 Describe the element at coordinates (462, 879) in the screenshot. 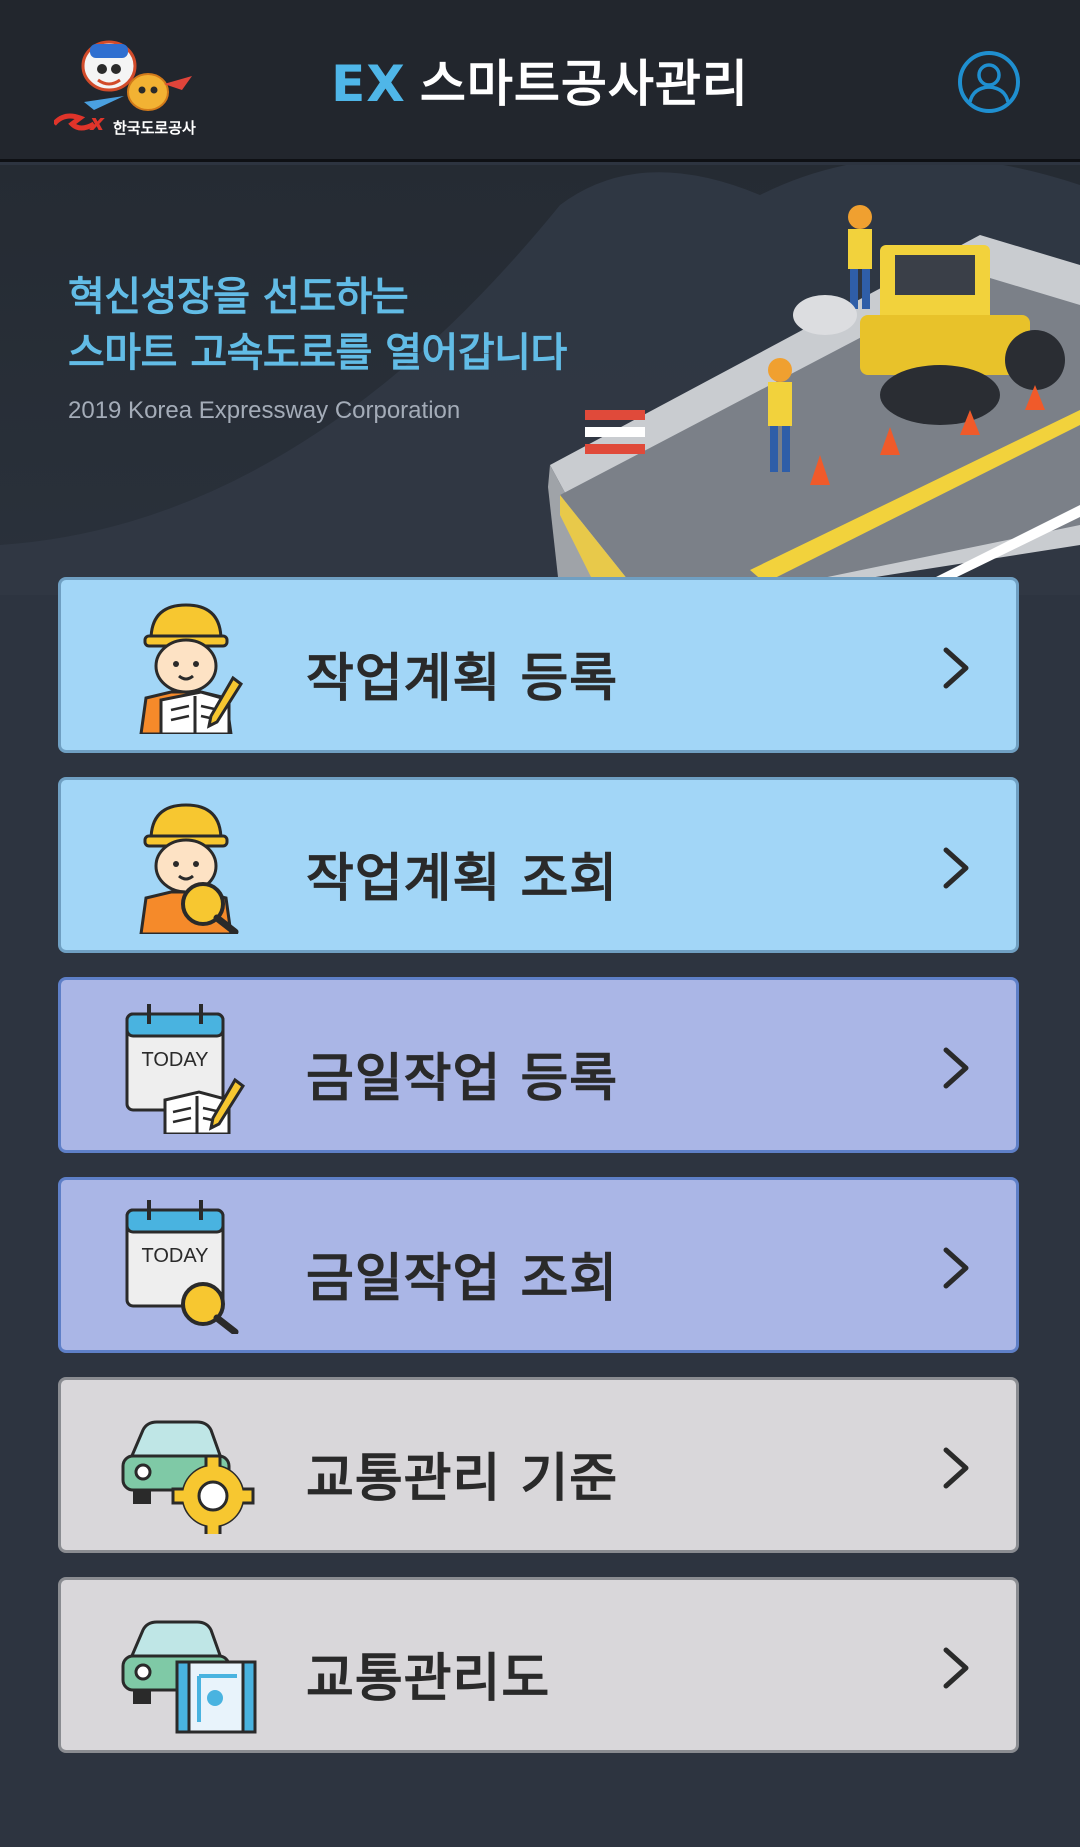

I see `menu-label: 작업계획 조회` at that location.